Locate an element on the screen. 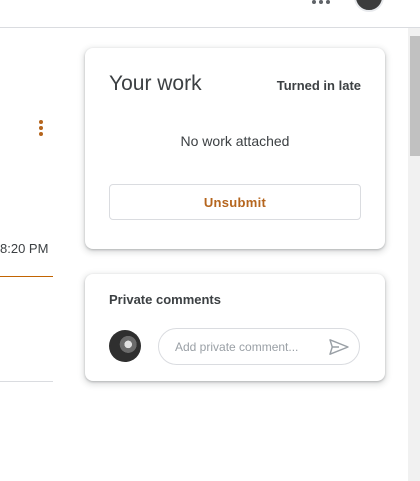 Image resolution: width=420 pixels, height=481 pixels. scrollbar-thumb is located at coordinates (415, 96).